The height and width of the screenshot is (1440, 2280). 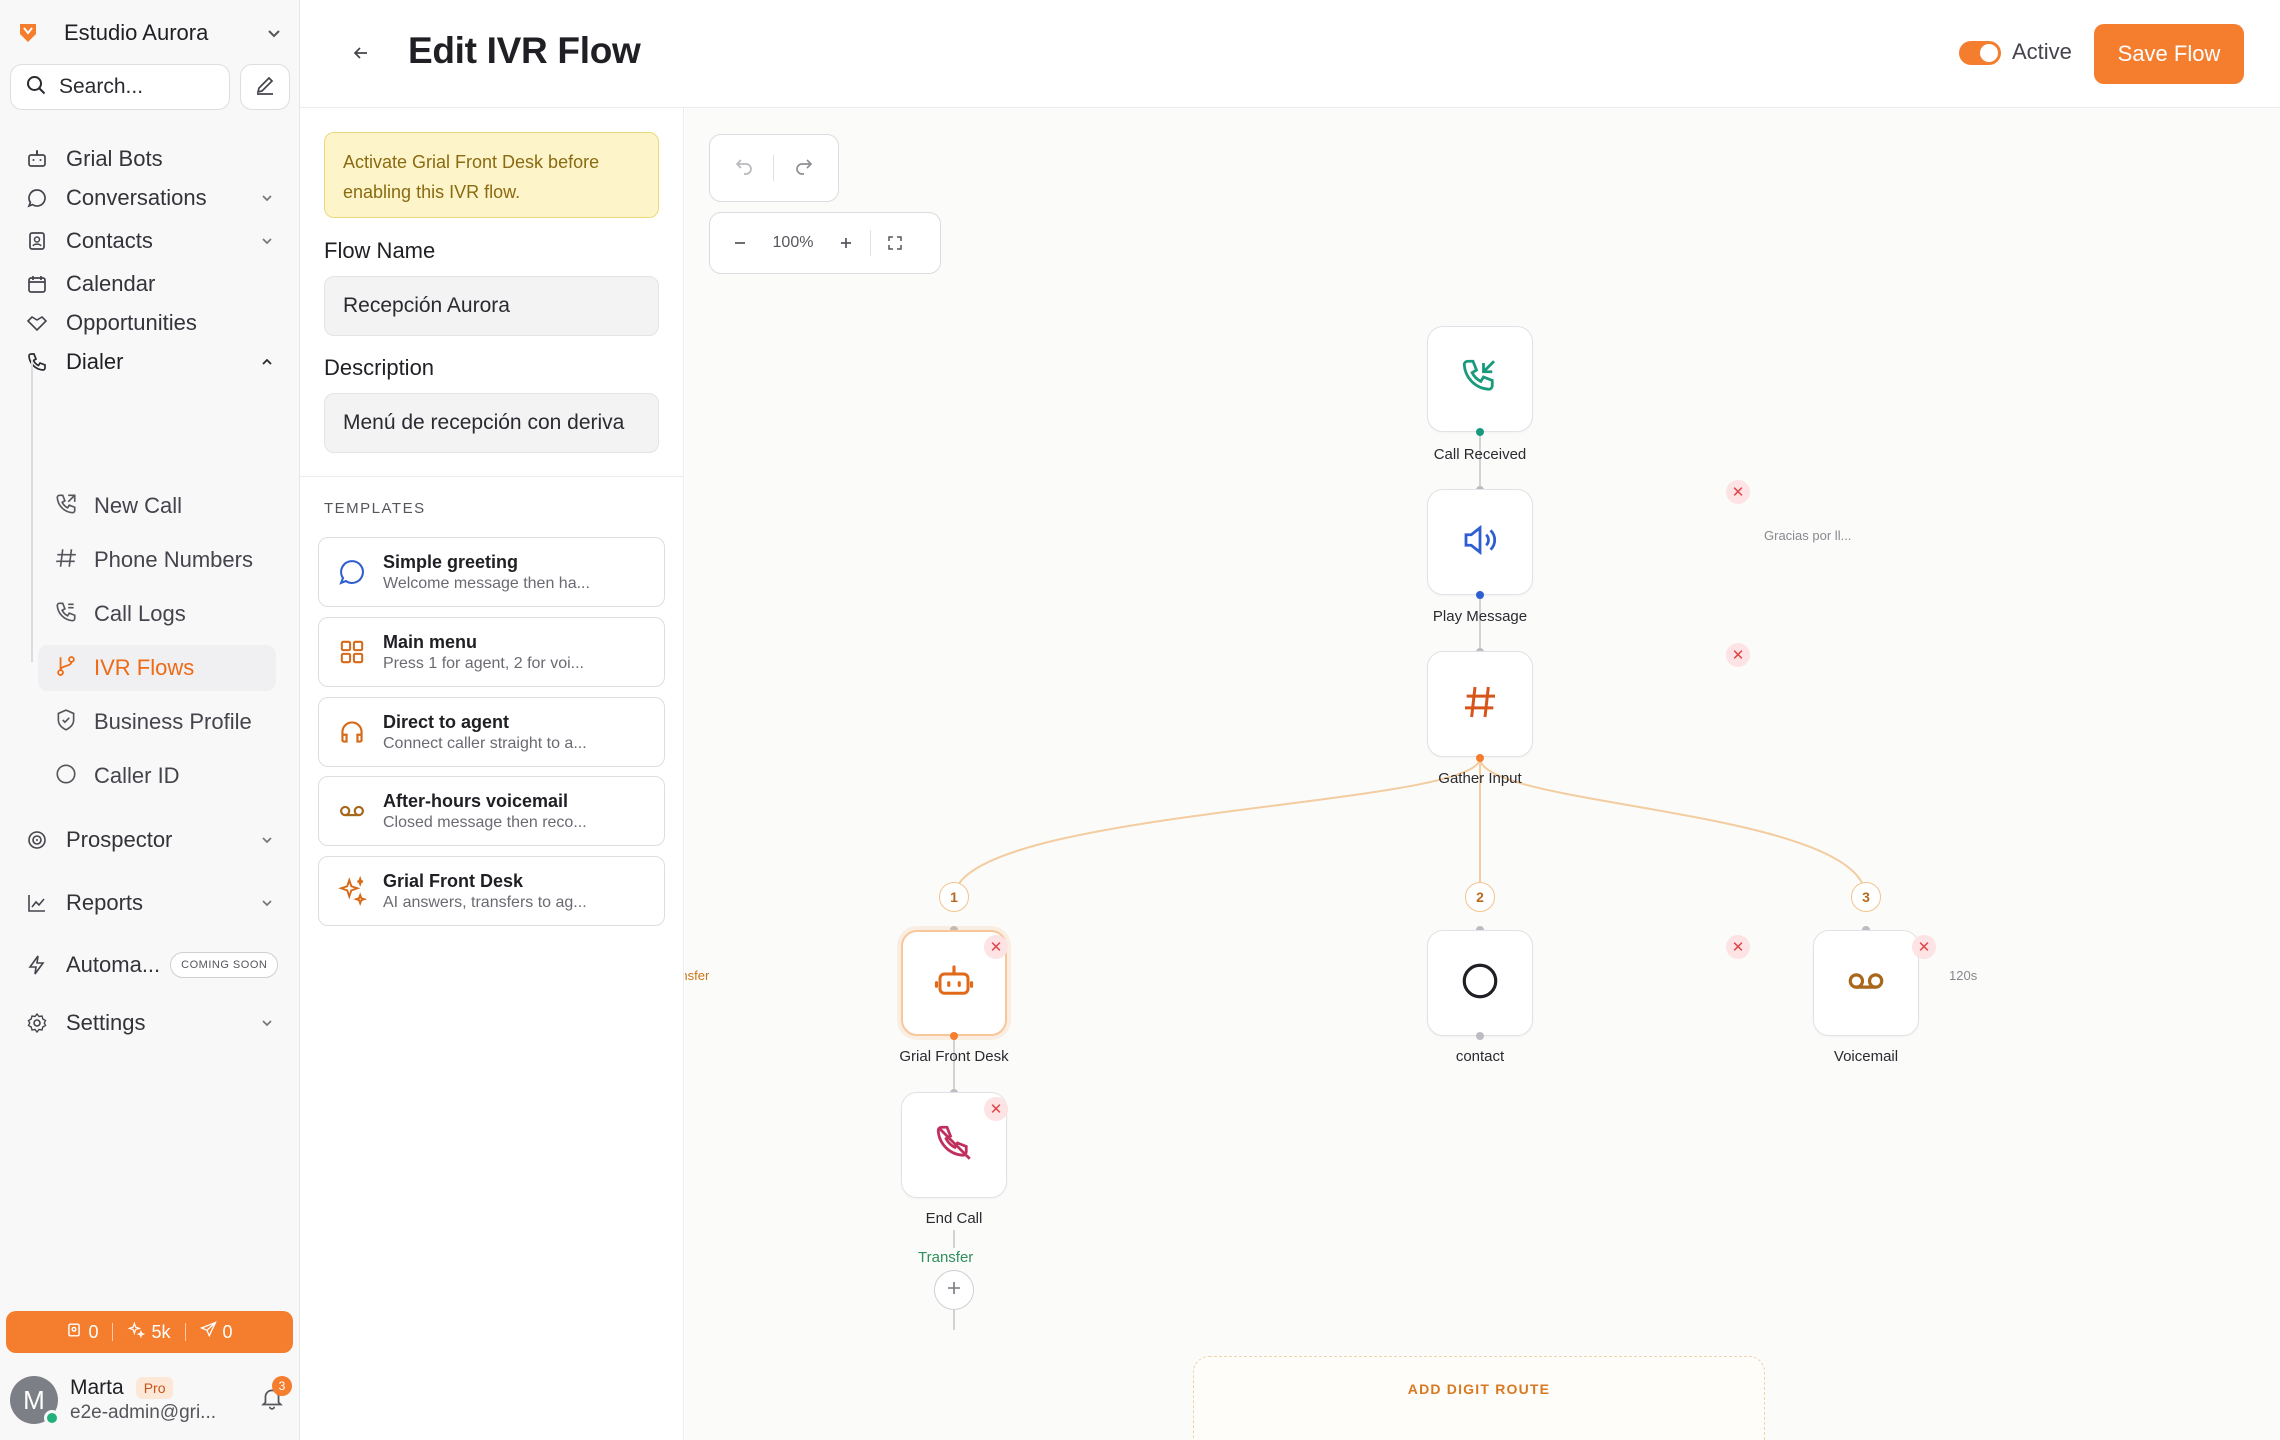 I want to click on credit-ai-value: 5k, so click(x=161, y=1331).